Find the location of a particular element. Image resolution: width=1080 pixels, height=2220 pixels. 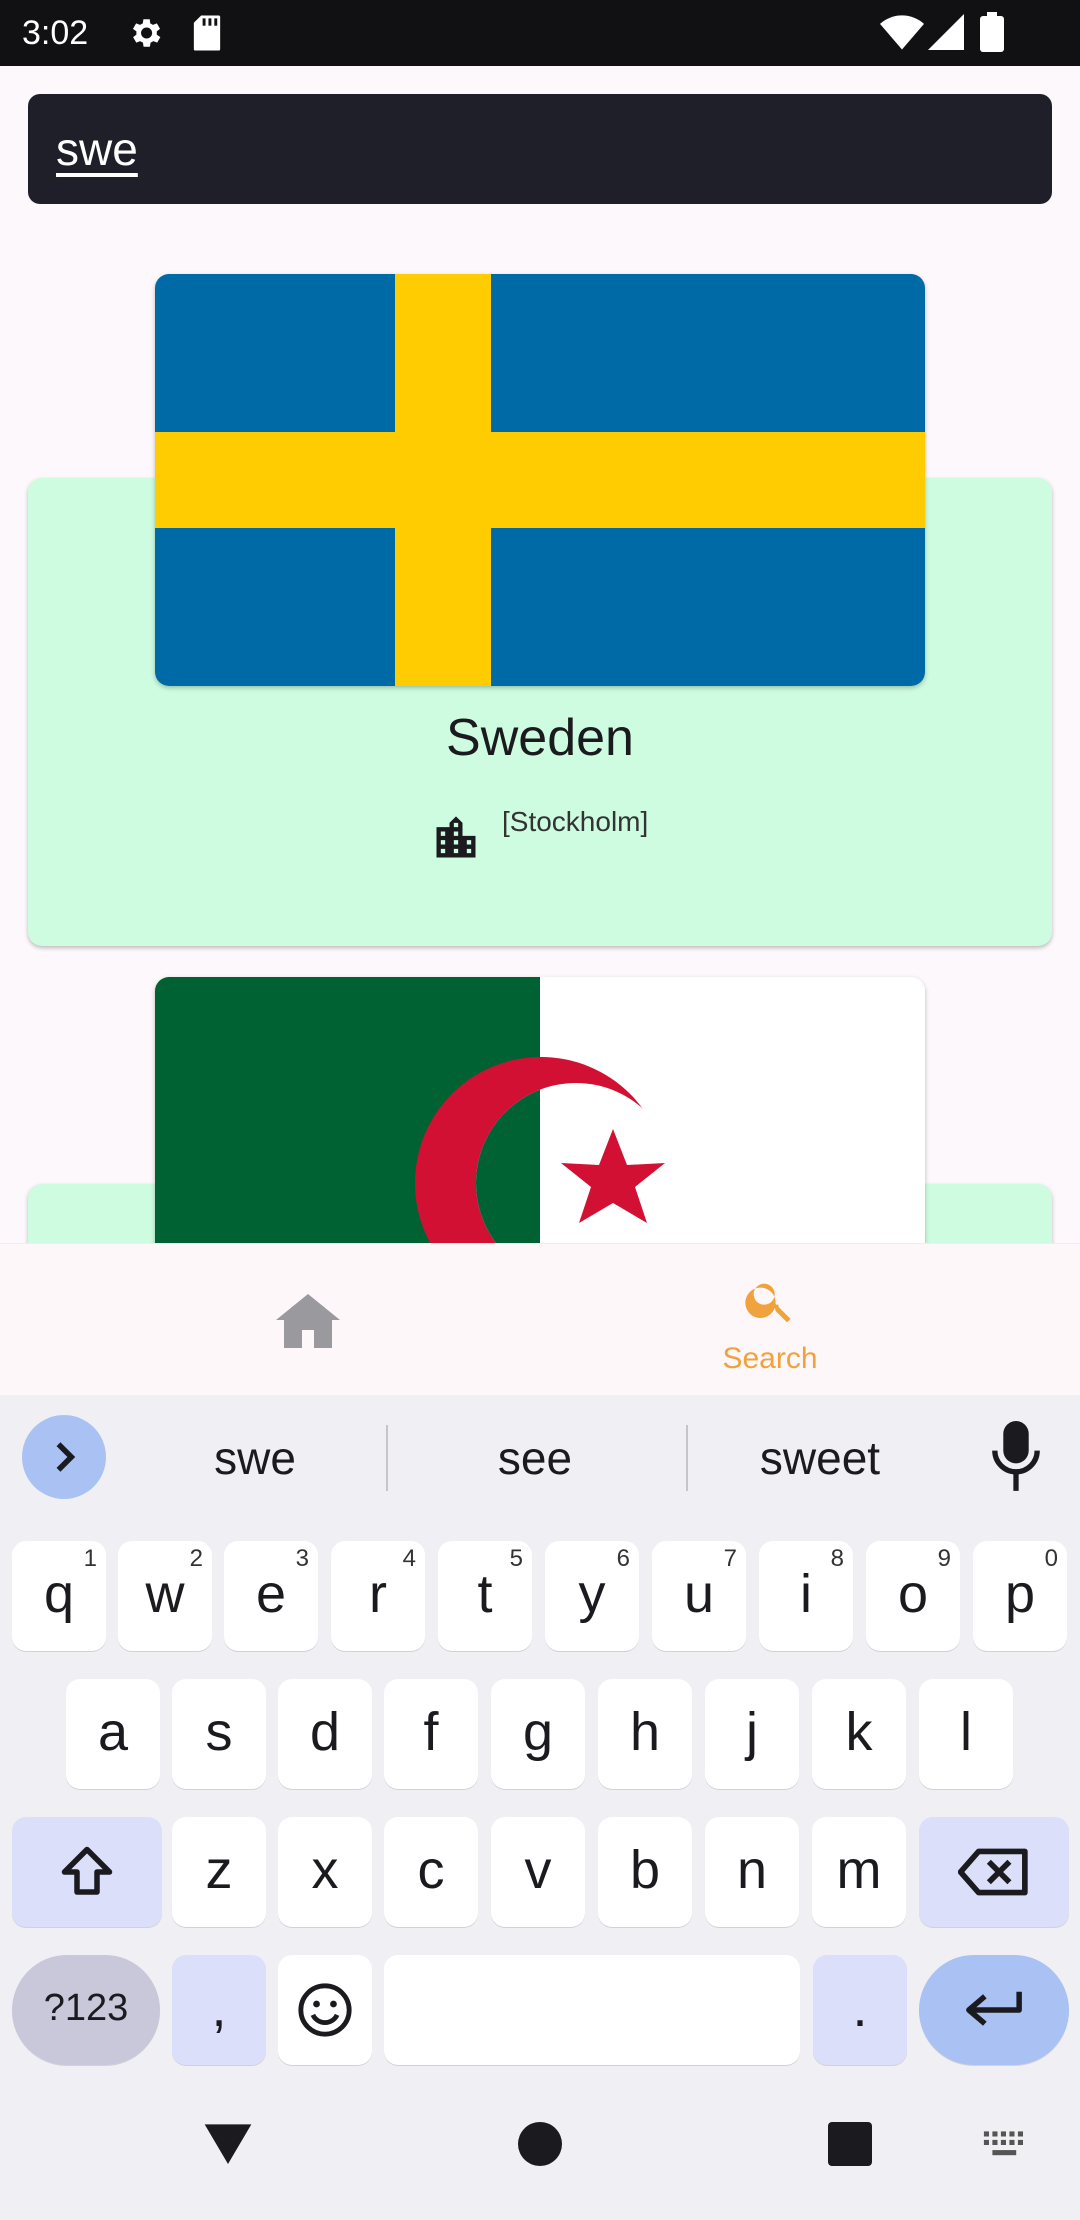

key-s: s is located at coordinates (219, 1734).